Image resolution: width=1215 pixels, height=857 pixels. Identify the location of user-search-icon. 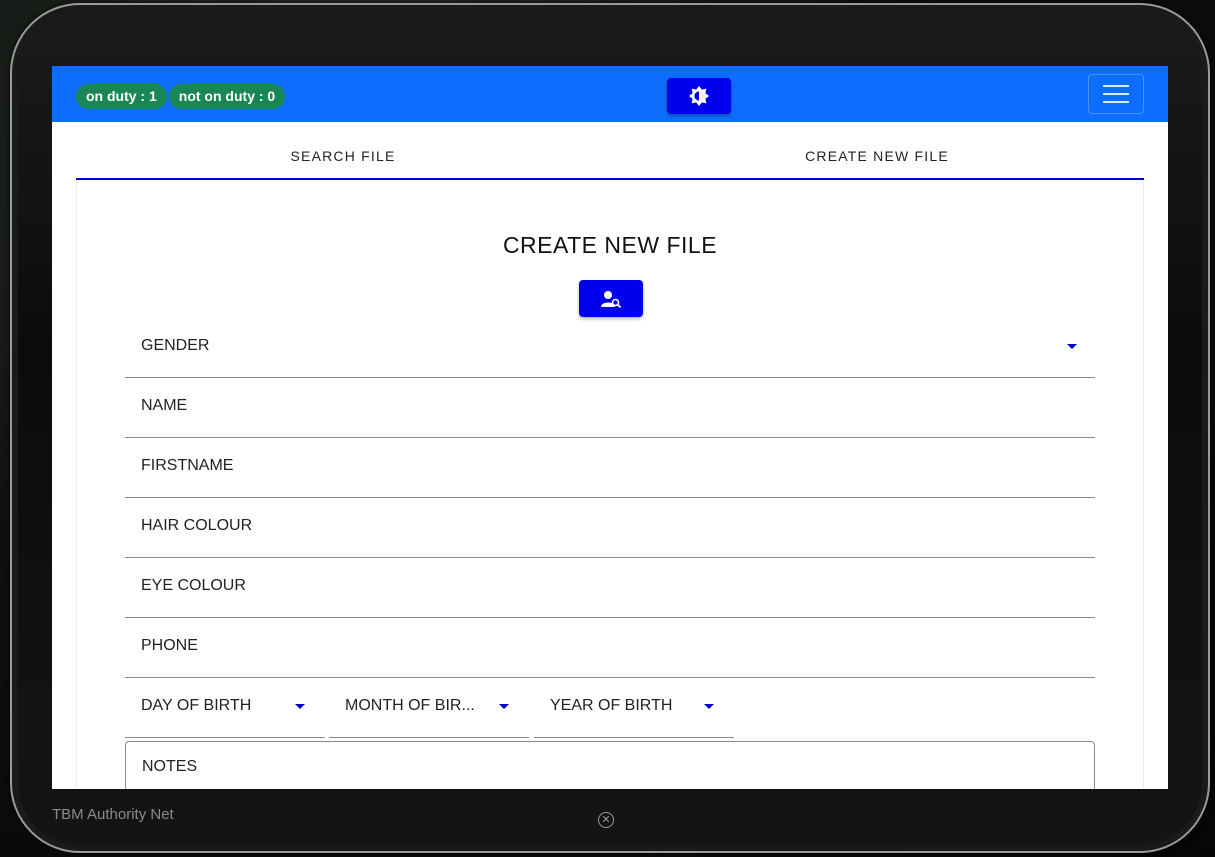
(611, 299).